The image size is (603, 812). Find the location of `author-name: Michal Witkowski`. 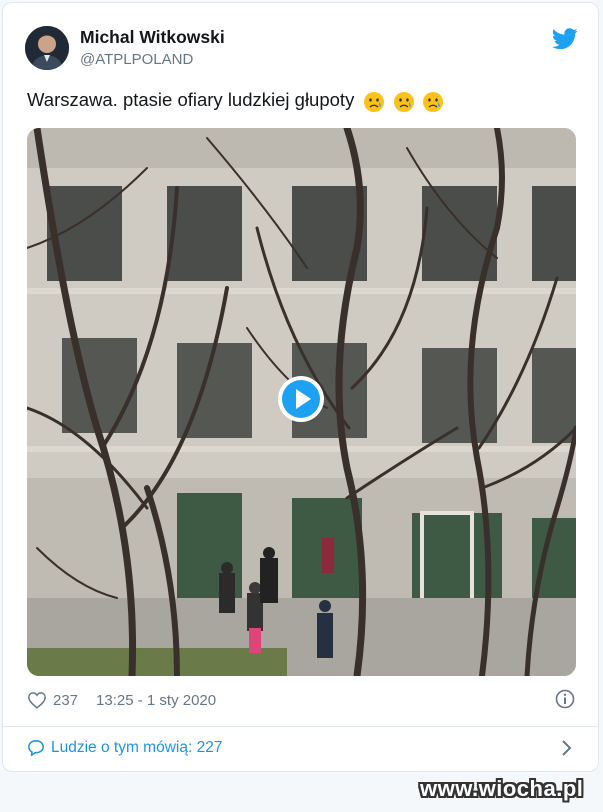

author-name: Michal Witkowski is located at coordinates (152, 37).